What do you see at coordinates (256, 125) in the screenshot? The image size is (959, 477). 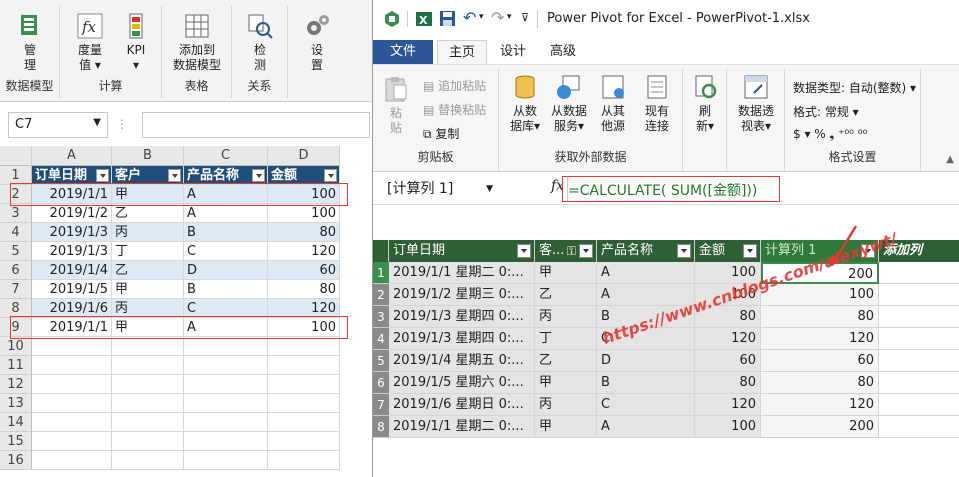 I see `formula-bar` at bounding box center [256, 125].